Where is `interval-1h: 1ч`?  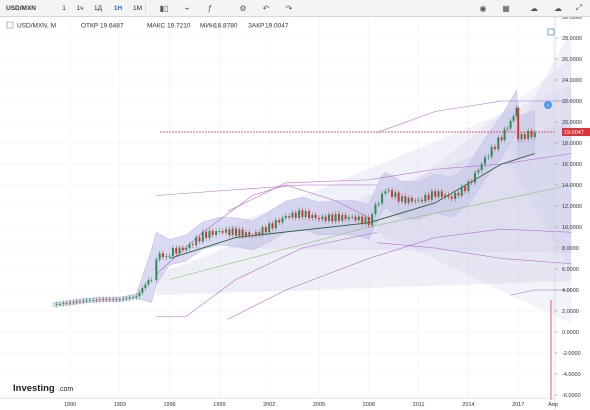 interval-1h: 1ч is located at coordinates (80, 8).